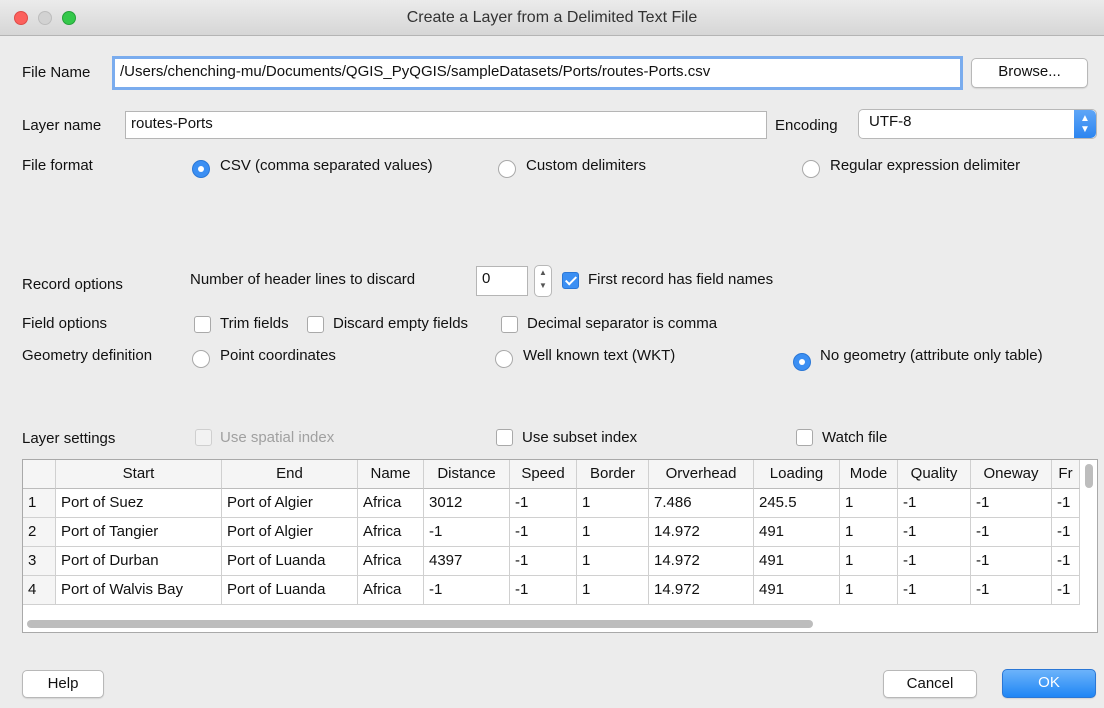  I want to click on header-lines-label: Number of header lines to discard, so click(303, 279).